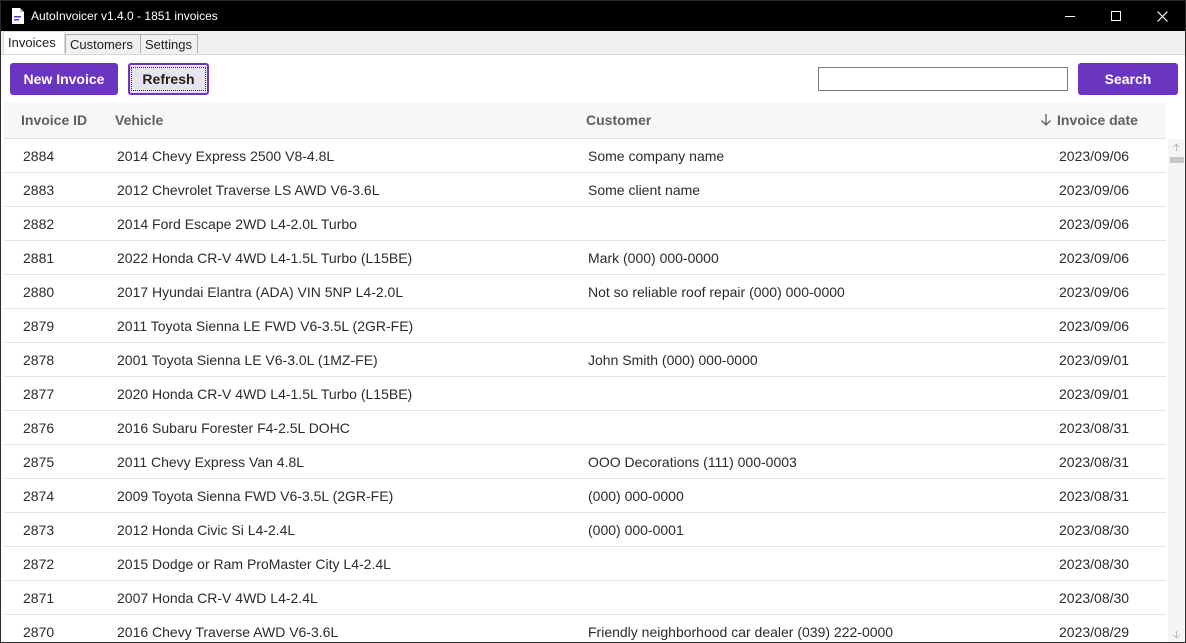 The image size is (1186, 643). Describe the element at coordinates (39, 496) in the screenshot. I see `cell-invoice-id: 2874` at that location.